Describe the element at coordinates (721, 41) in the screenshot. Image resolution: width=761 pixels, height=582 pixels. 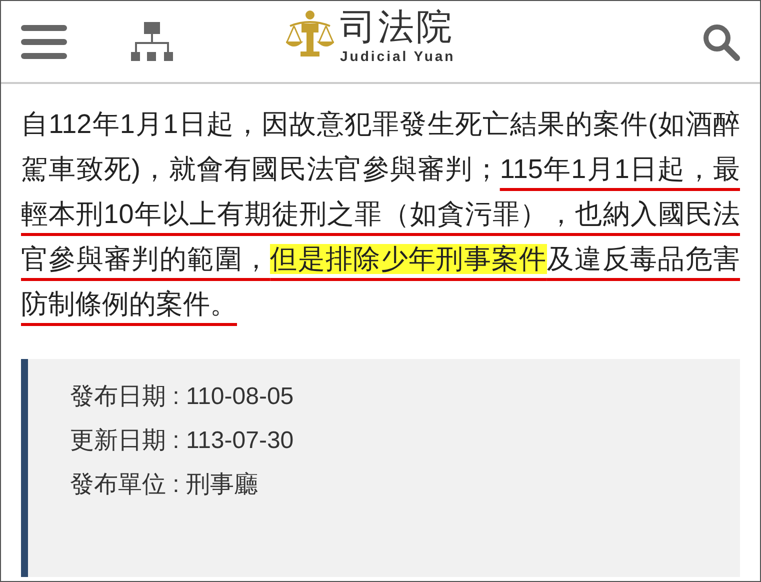
I see `search-icon` at that location.